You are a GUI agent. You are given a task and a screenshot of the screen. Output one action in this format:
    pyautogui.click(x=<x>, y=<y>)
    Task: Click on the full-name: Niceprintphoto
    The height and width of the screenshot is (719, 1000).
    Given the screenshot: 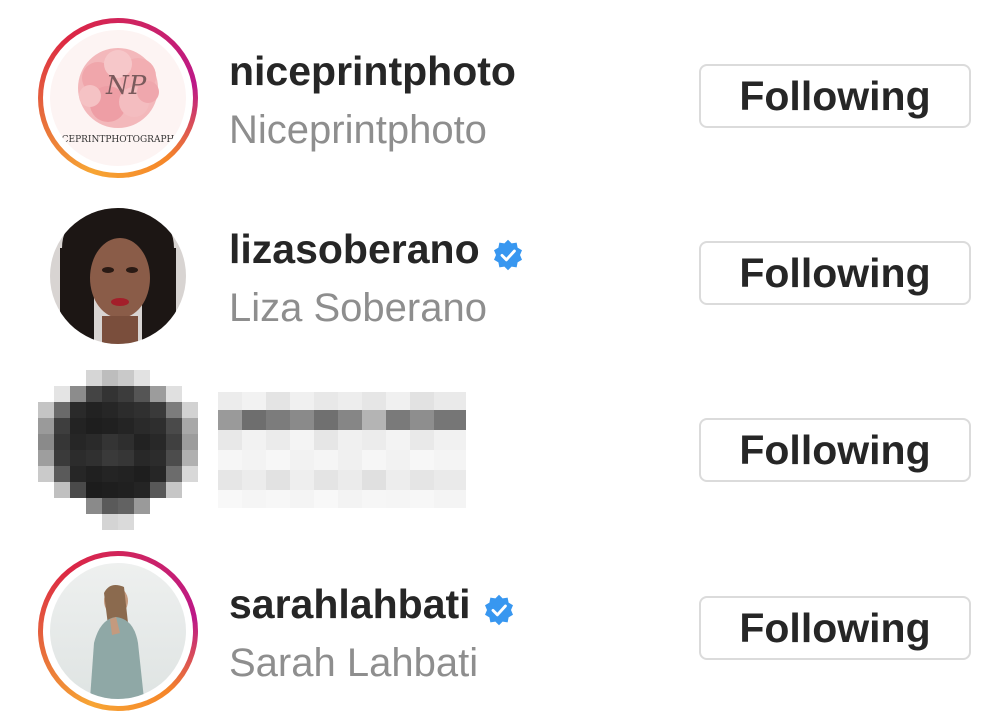 What is the action you would take?
    pyautogui.click(x=358, y=130)
    